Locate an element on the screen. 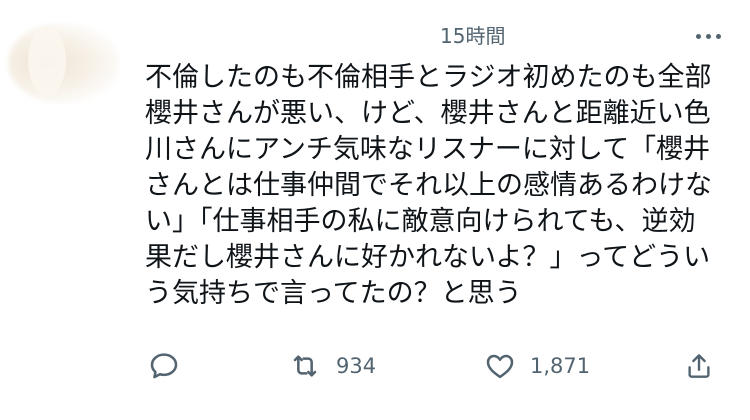 The height and width of the screenshot is (420, 750). retweet-icon is located at coordinates (305, 366).